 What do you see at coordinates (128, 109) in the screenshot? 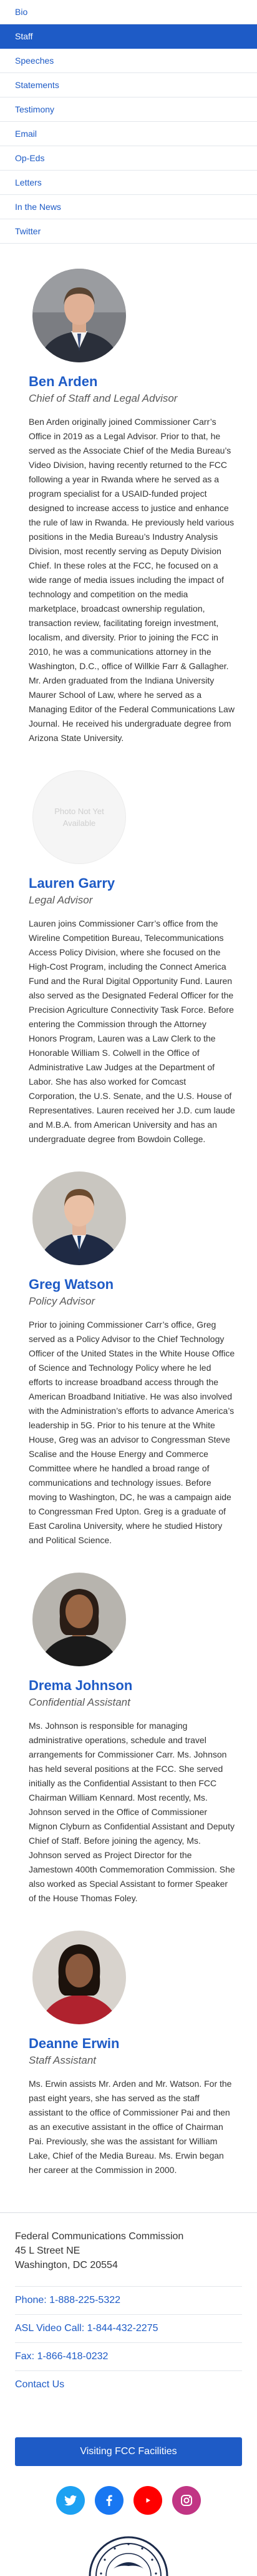
I see `nav-item-testimony: Testimony` at bounding box center [128, 109].